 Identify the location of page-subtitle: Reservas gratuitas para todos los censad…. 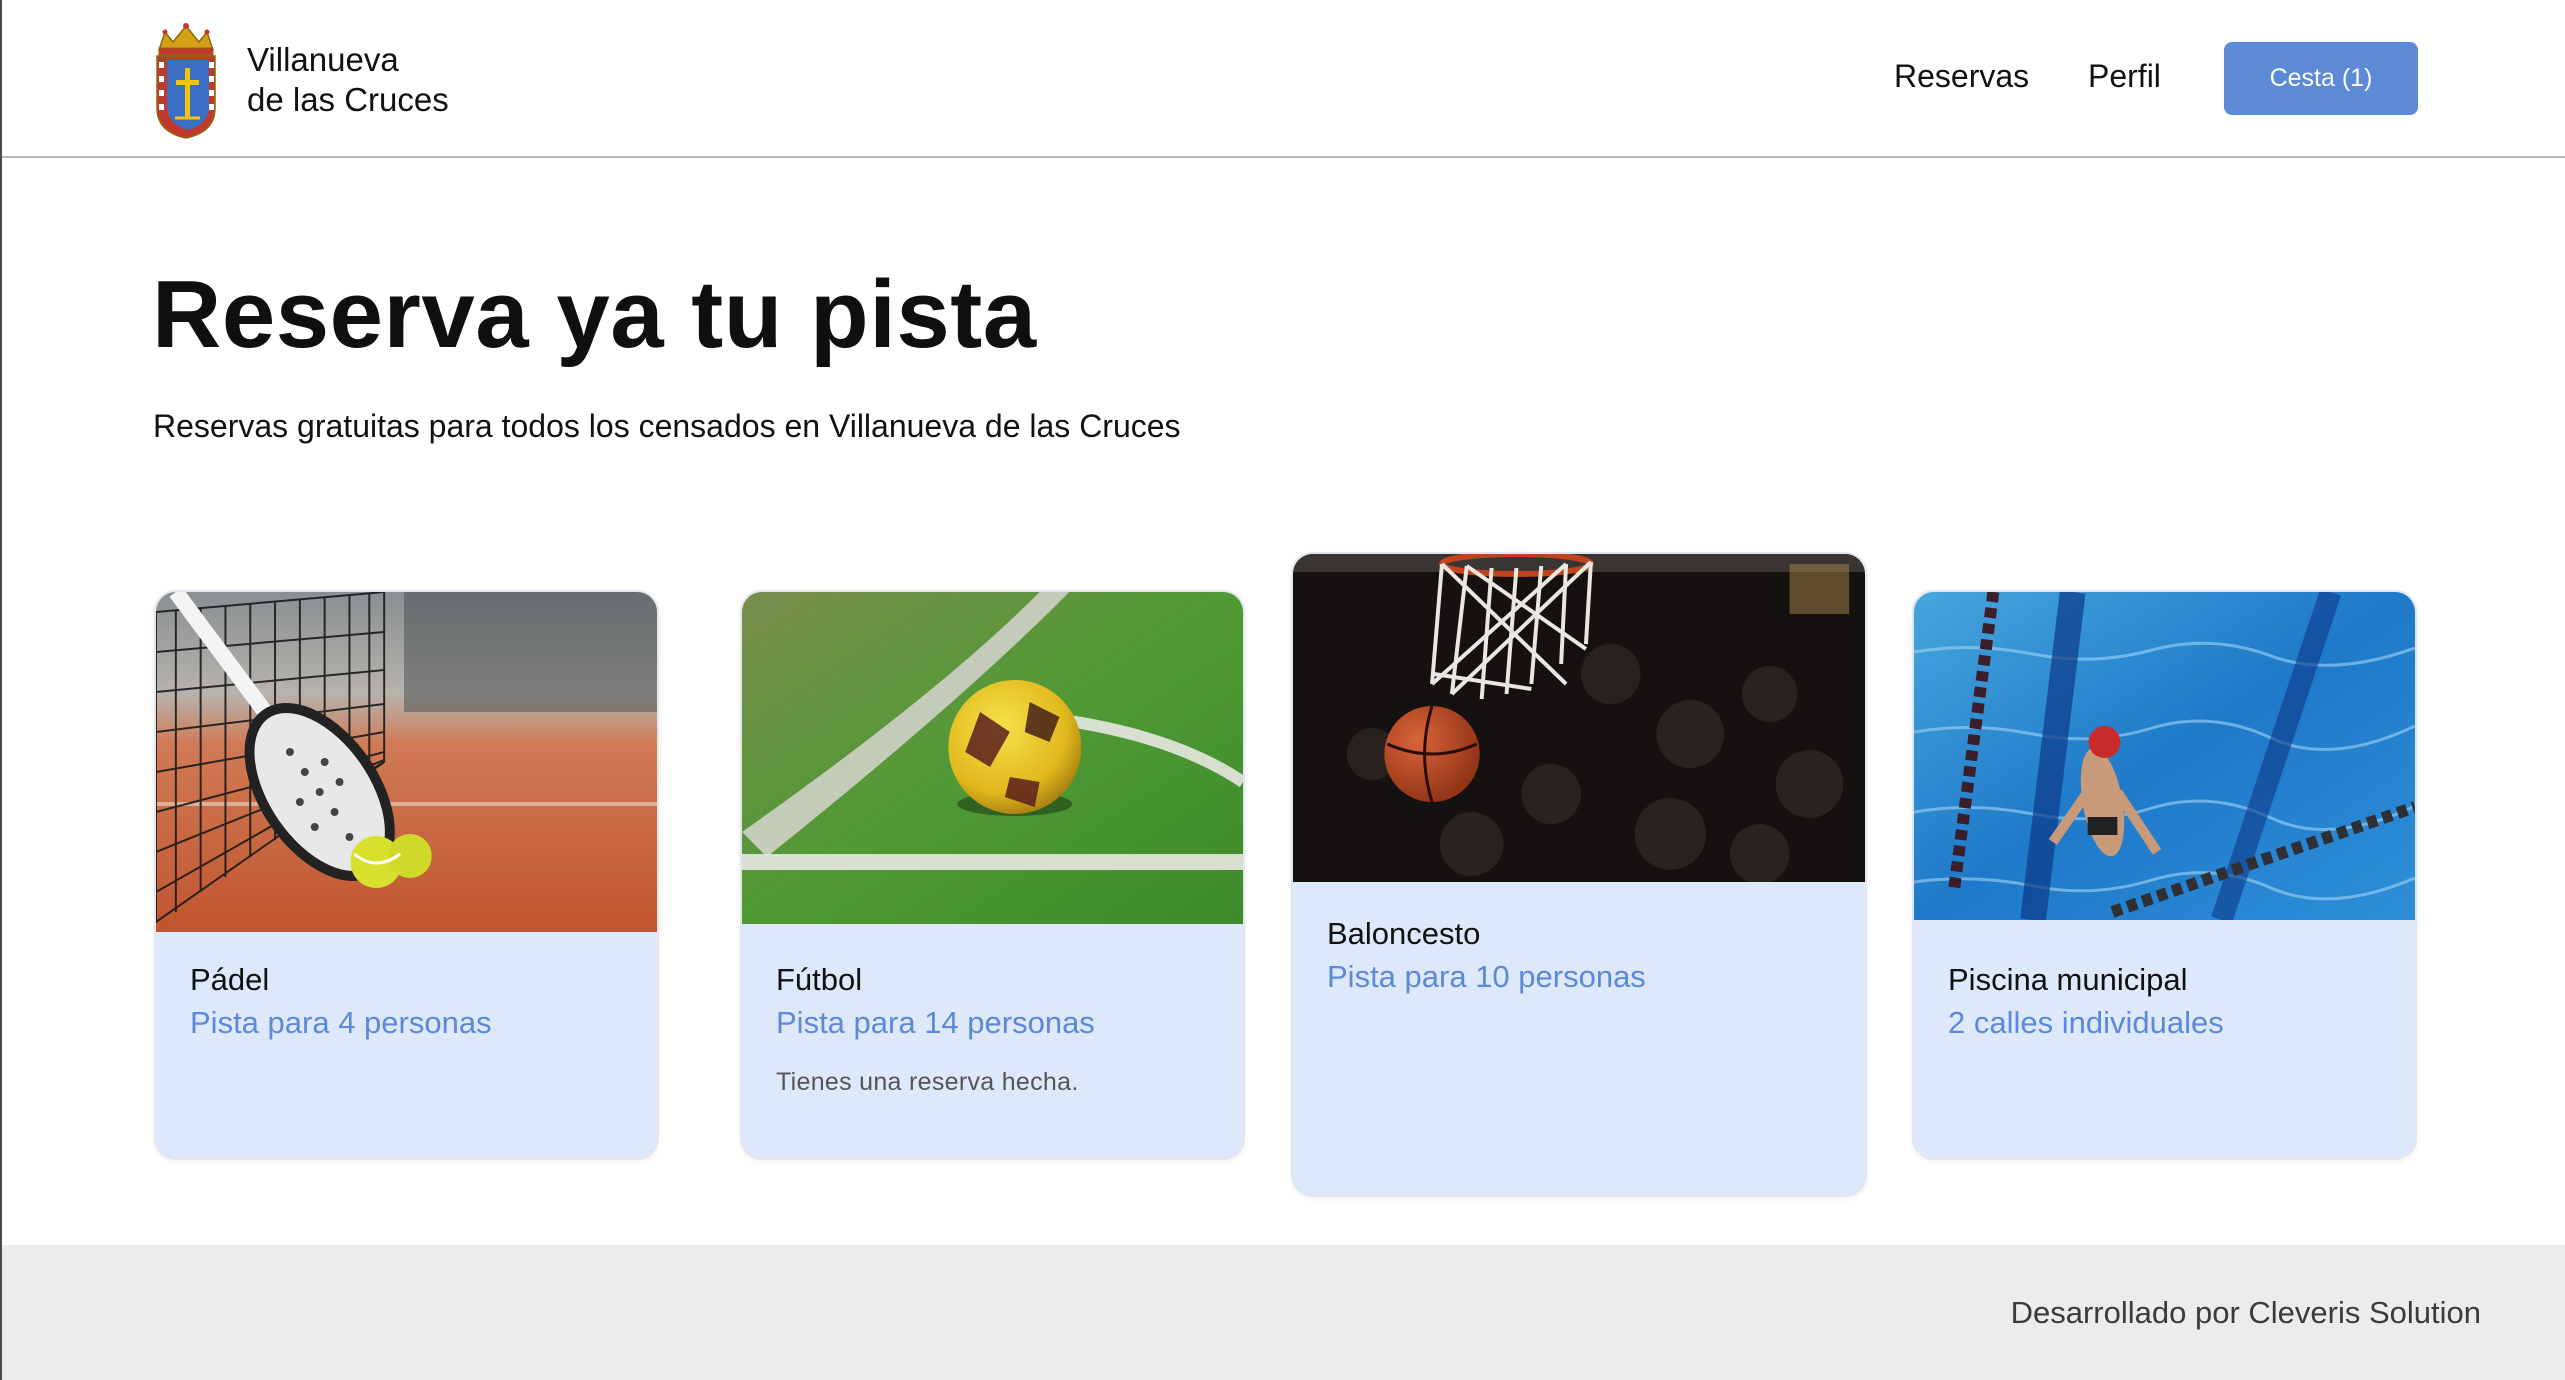
(667, 426).